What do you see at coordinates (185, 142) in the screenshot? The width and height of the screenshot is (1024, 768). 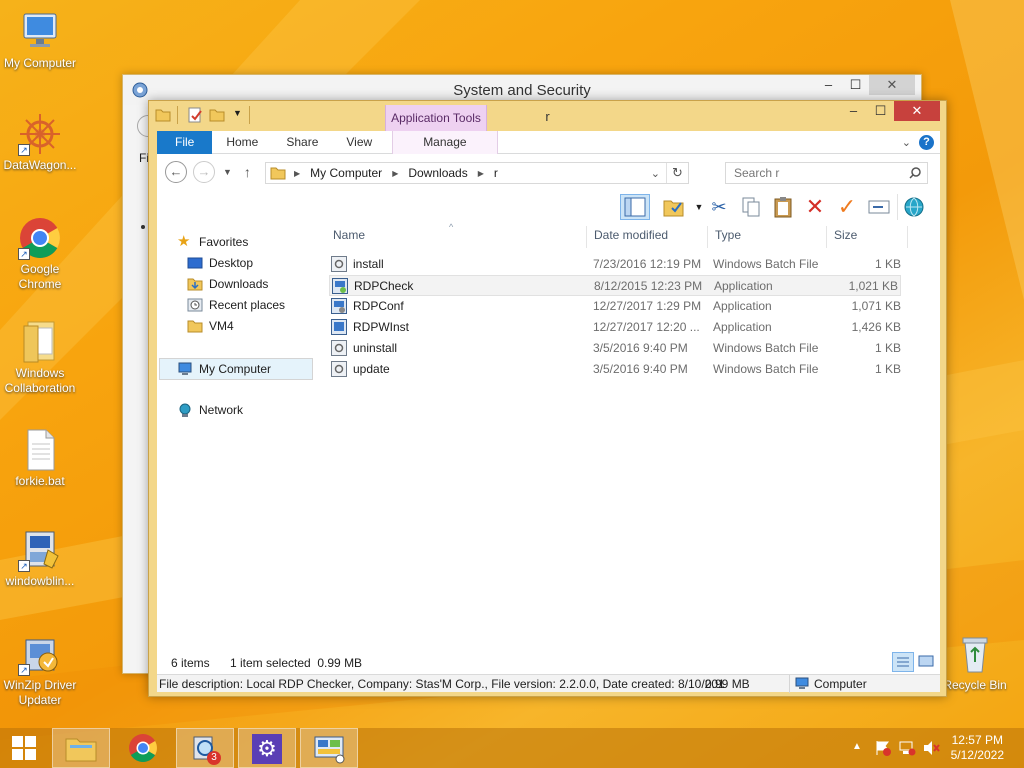 I see `tab-file: File` at bounding box center [185, 142].